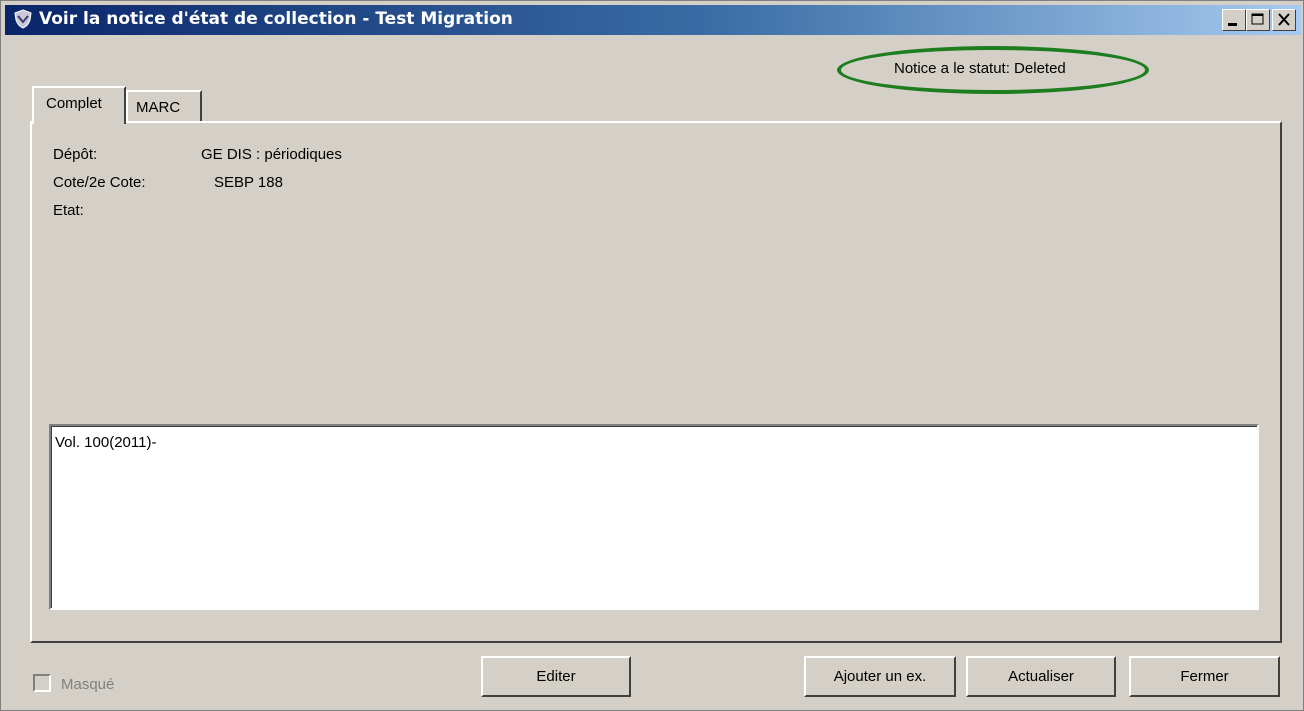 The height and width of the screenshot is (711, 1304). Describe the element at coordinates (248, 182) in the screenshot. I see `cote-value: SEBP 188` at that location.